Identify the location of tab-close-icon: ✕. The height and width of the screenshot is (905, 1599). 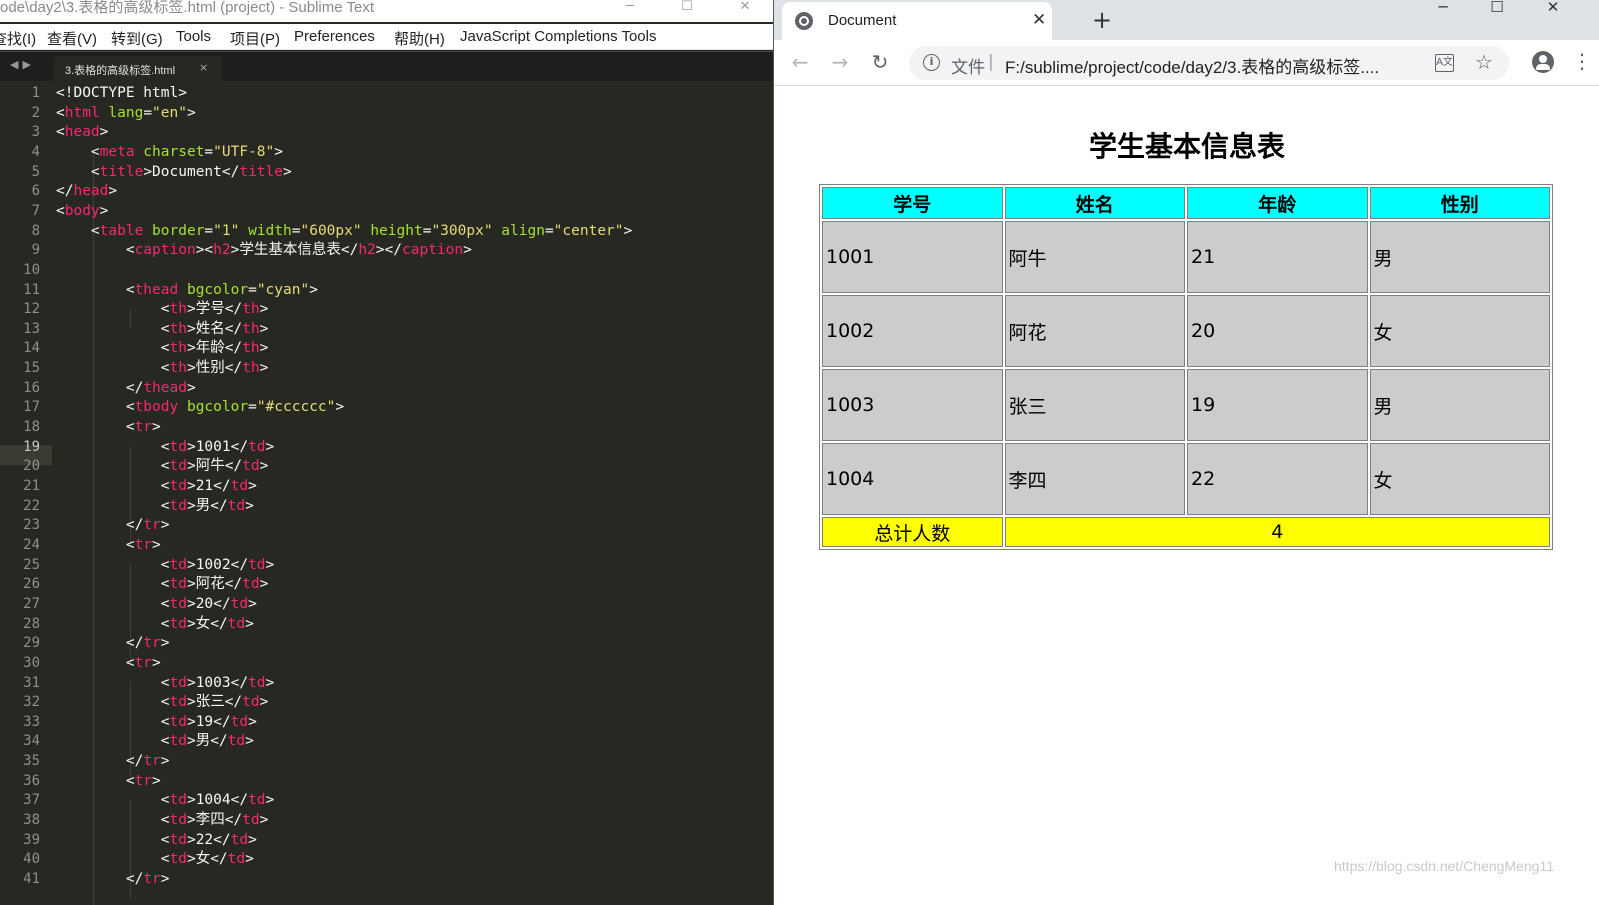
(1039, 20).